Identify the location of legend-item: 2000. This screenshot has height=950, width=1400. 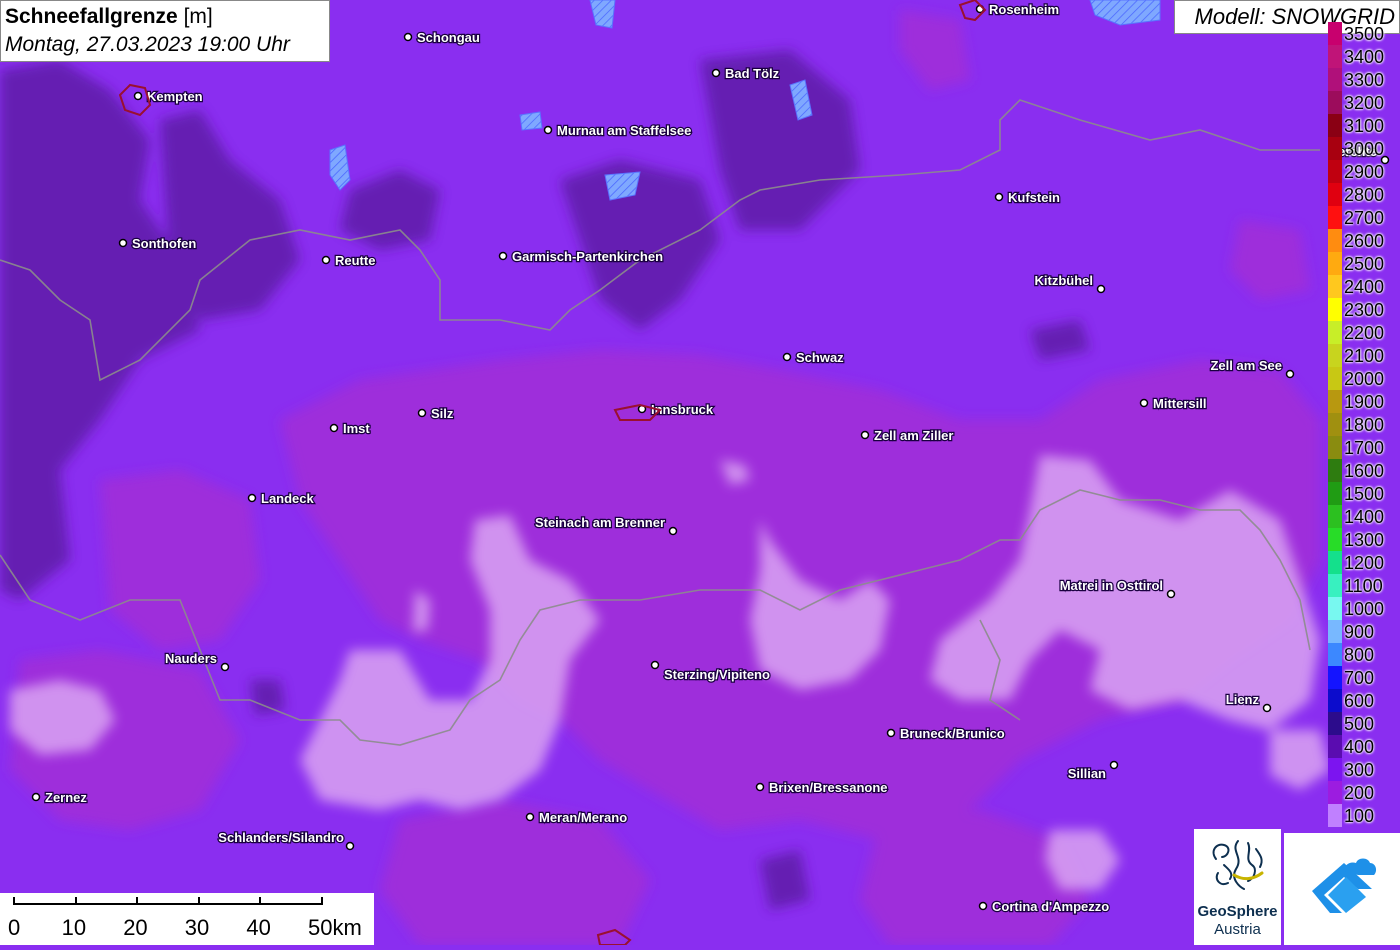
(1364, 378).